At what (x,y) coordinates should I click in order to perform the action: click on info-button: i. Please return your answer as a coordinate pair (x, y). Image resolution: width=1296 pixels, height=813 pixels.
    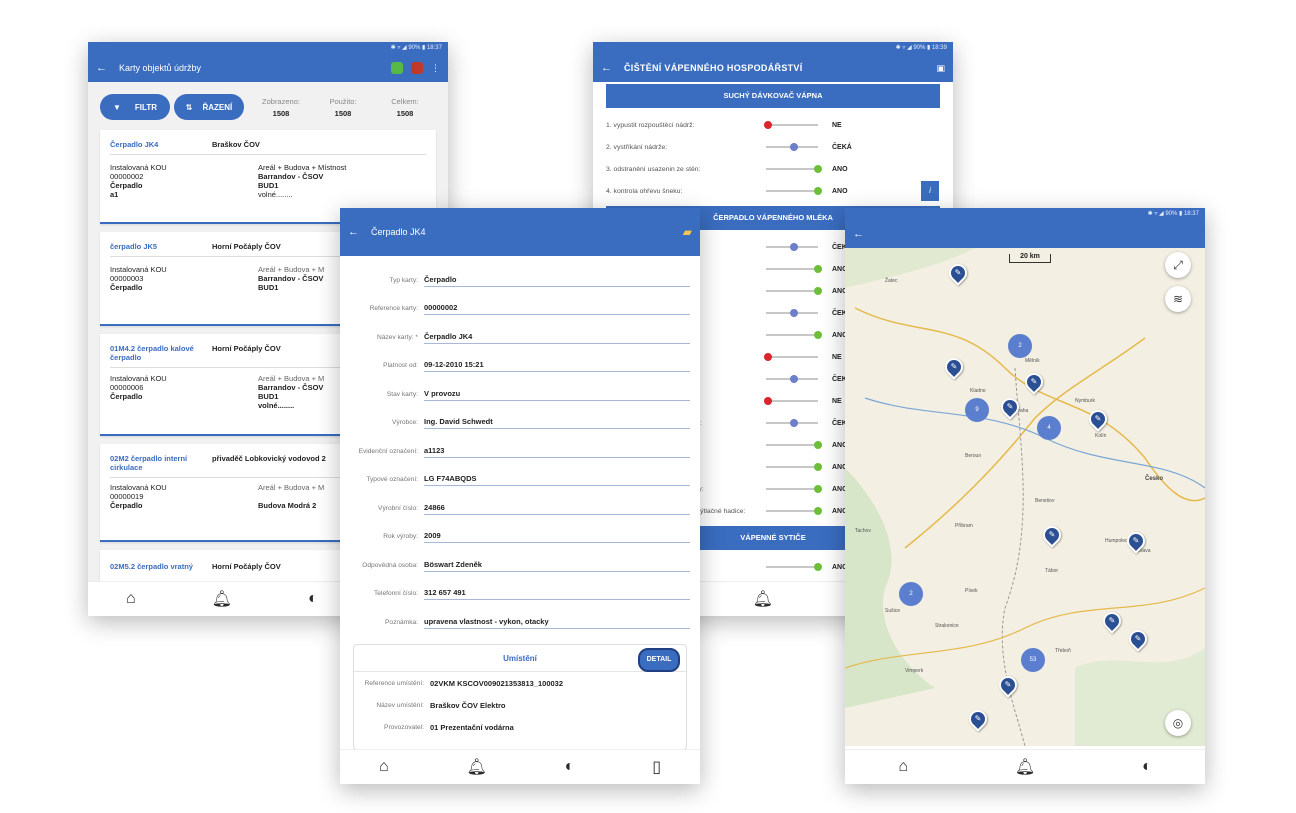
    Looking at the image, I should click on (930, 191).